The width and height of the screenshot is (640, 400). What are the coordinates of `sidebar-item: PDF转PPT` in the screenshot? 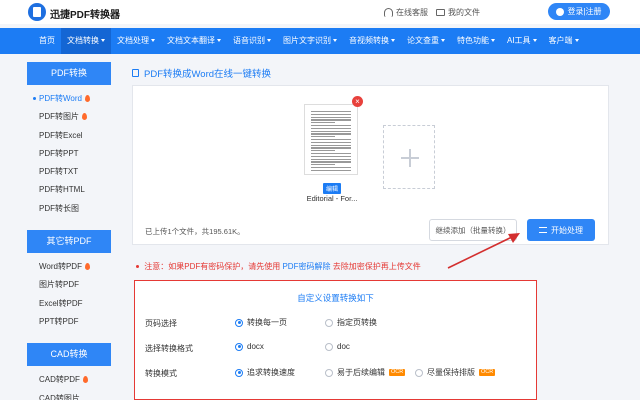 It's located at (69, 154).